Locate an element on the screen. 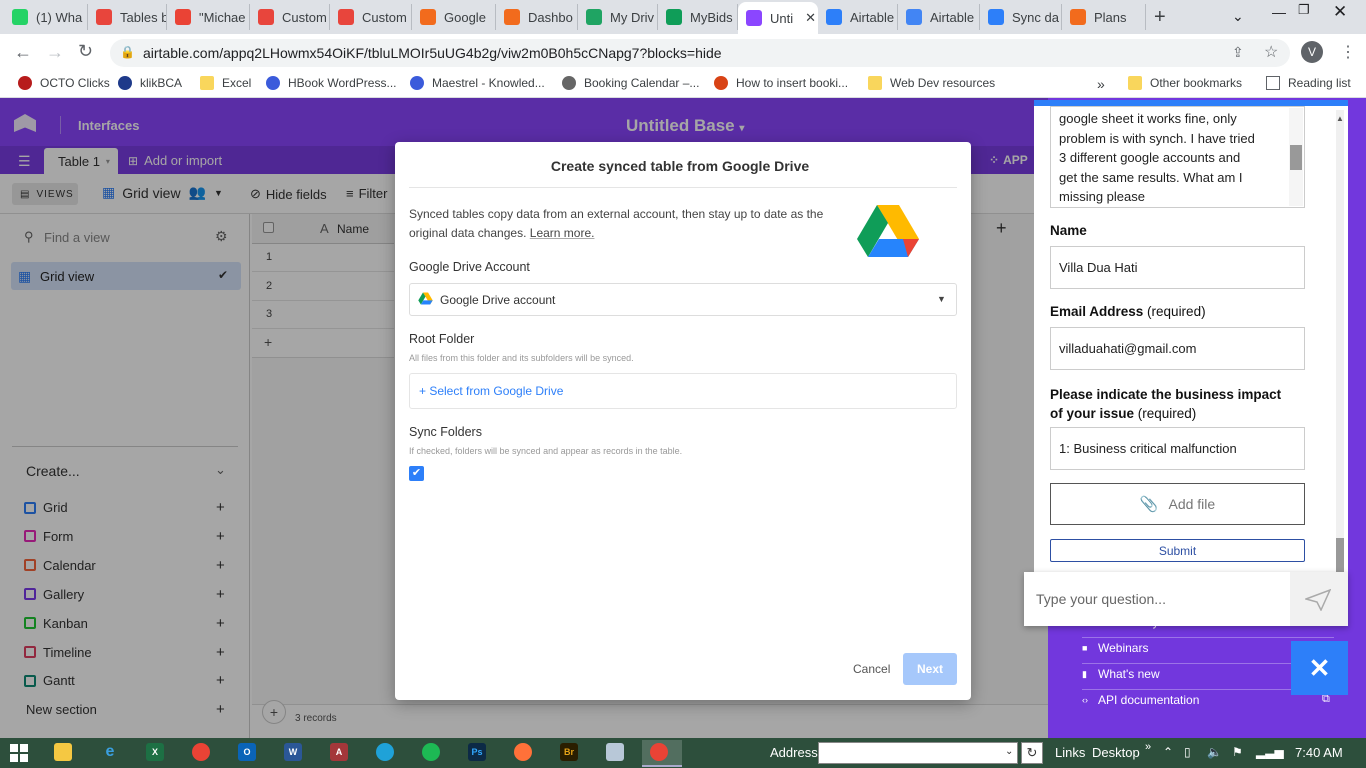  reload-icon: ↻ is located at coordinates (85, 51).